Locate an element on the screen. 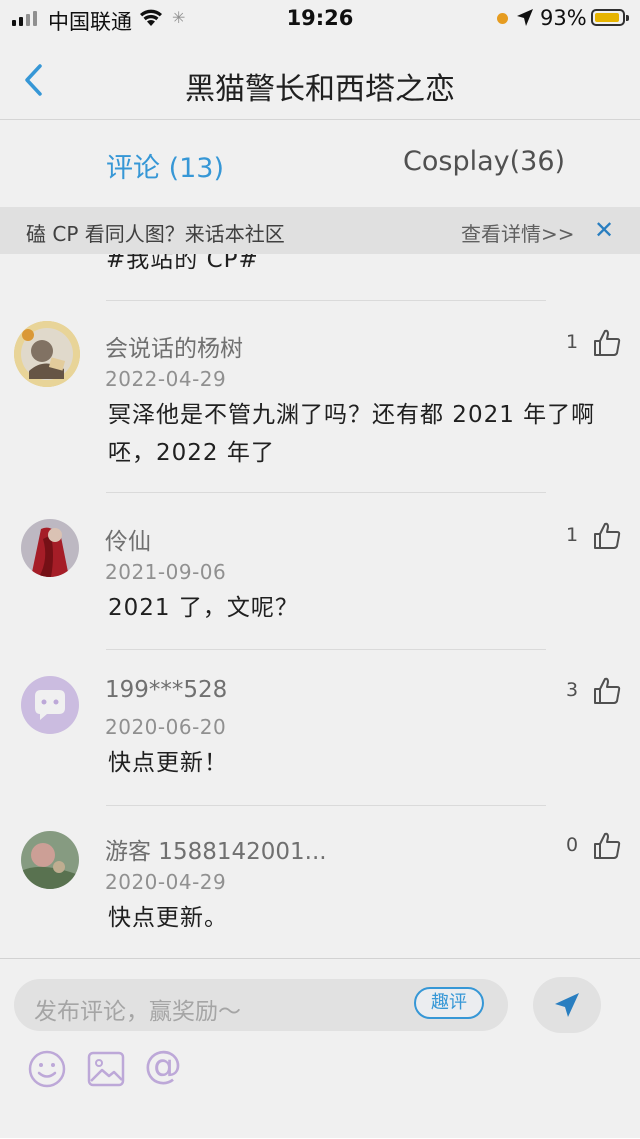 The height and width of the screenshot is (1139, 640). tab-cosplay: Cosplay(36) is located at coordinates (484, 161).